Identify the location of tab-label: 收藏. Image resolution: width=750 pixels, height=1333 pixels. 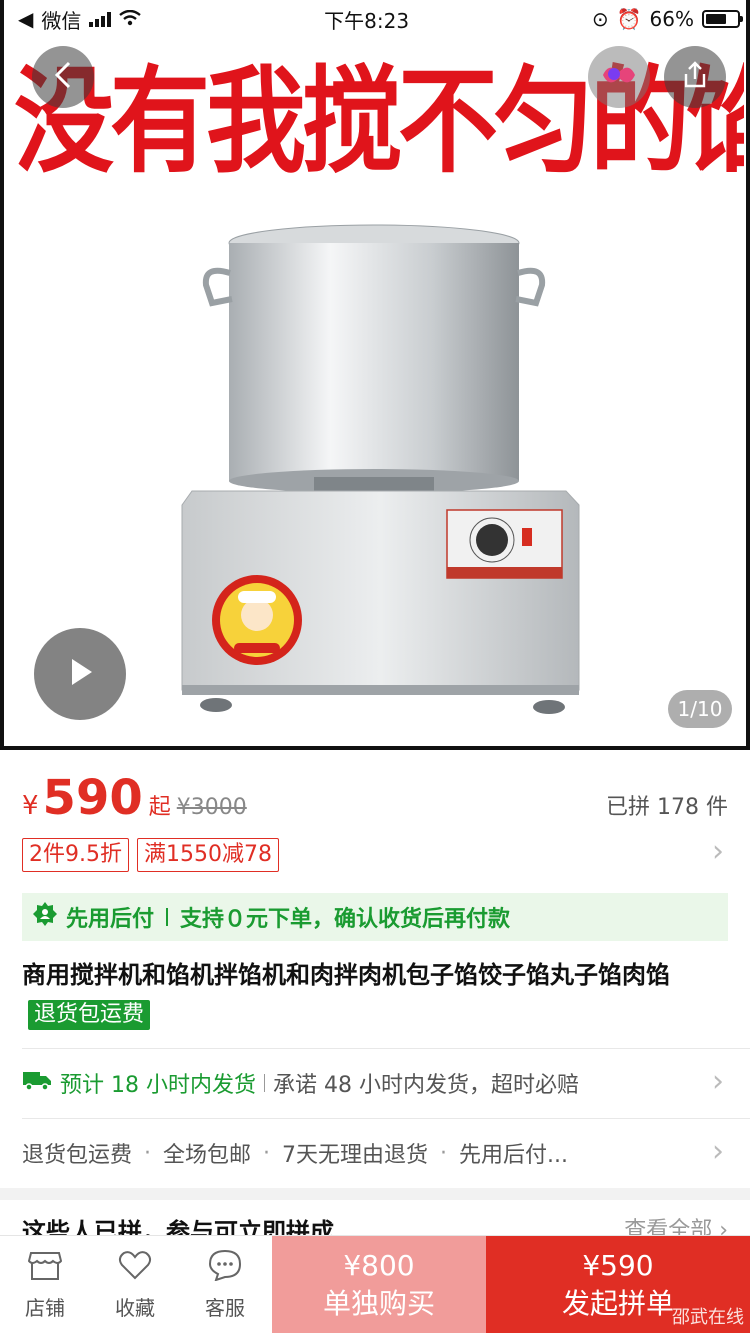
(135, 1307).